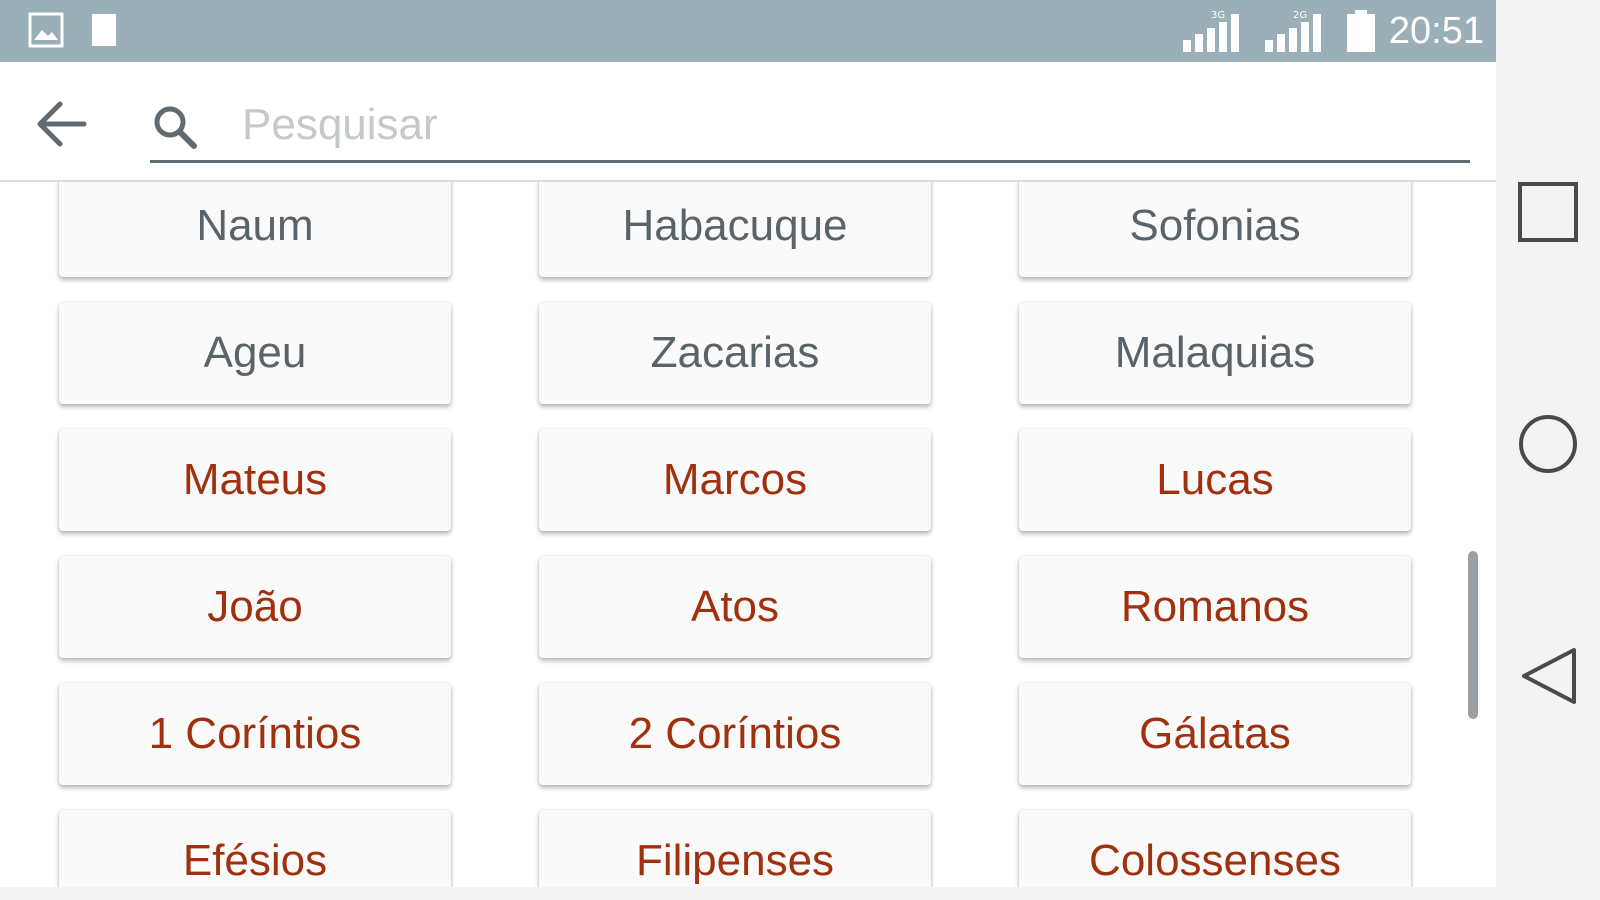 Image resolution: width=1600 pixels, height=900 pixels. I want to click on system-nav-bar, so click(1548, 450).